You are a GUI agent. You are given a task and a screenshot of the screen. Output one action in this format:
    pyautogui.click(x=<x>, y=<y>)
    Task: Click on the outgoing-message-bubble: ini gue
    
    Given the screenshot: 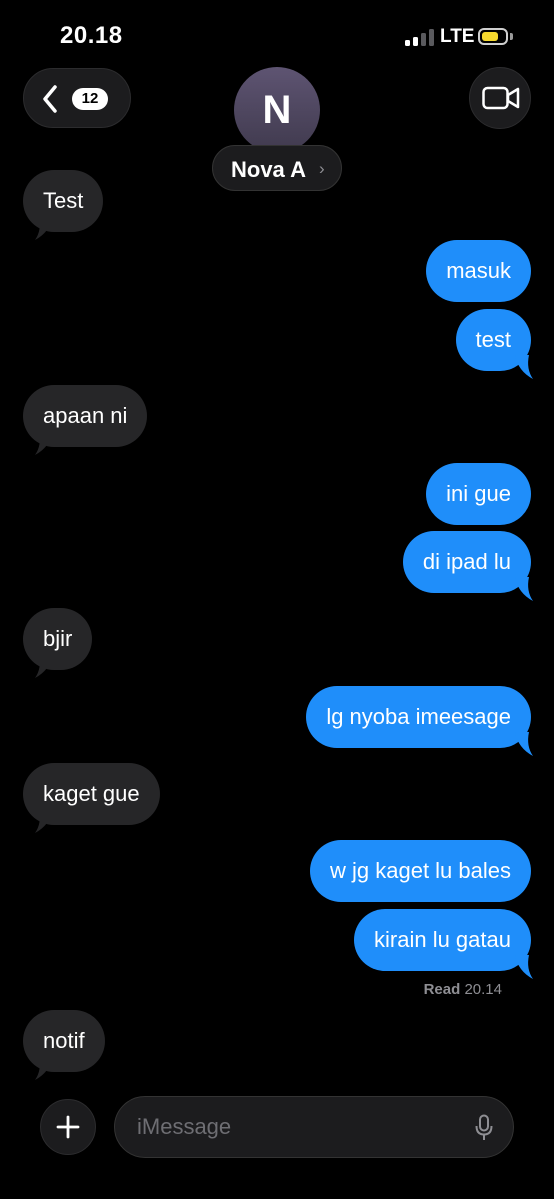 What is the action you would take?
    pyautogui.click(x=478, y=494)
    